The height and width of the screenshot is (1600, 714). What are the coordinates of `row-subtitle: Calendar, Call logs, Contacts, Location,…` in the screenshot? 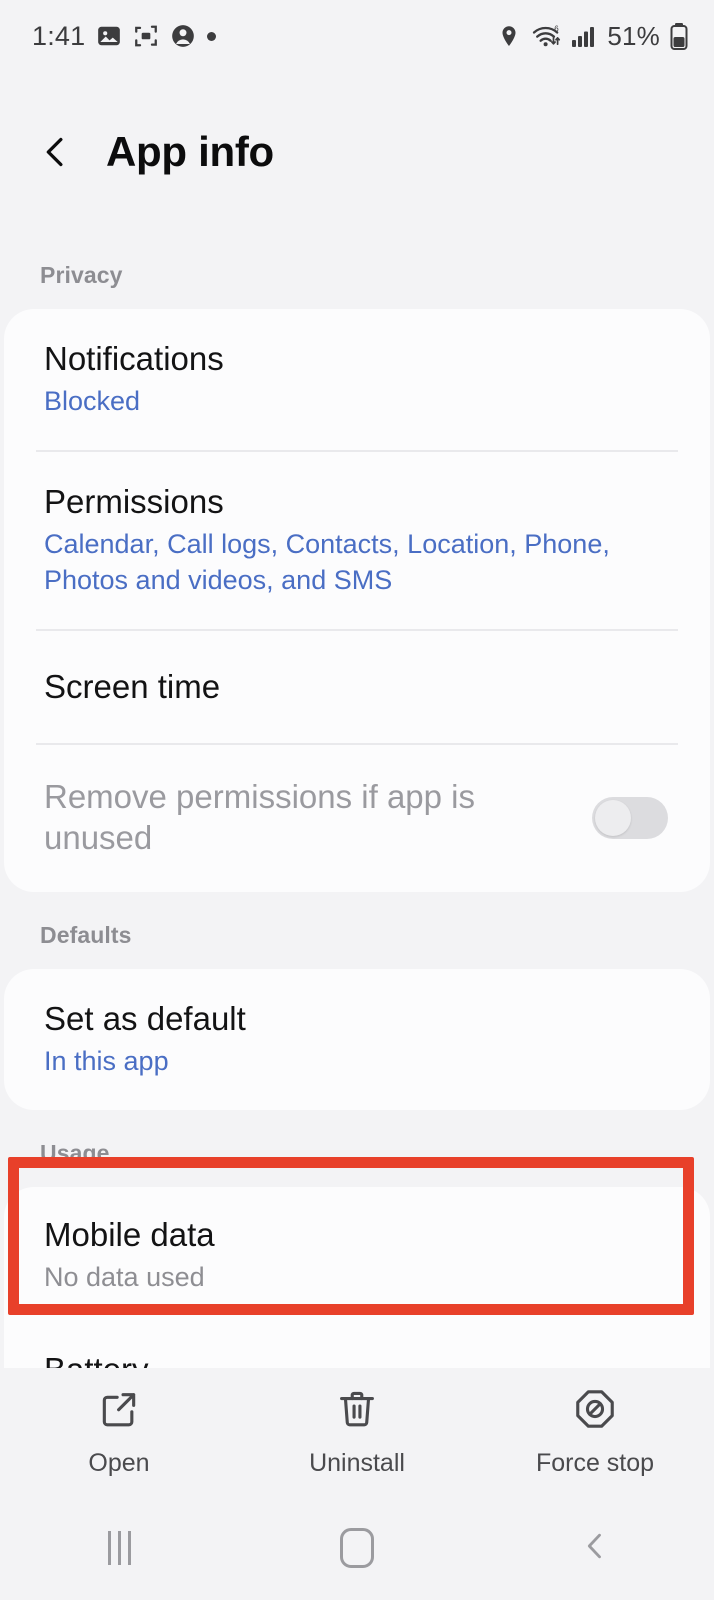 It's located at (327, 562).